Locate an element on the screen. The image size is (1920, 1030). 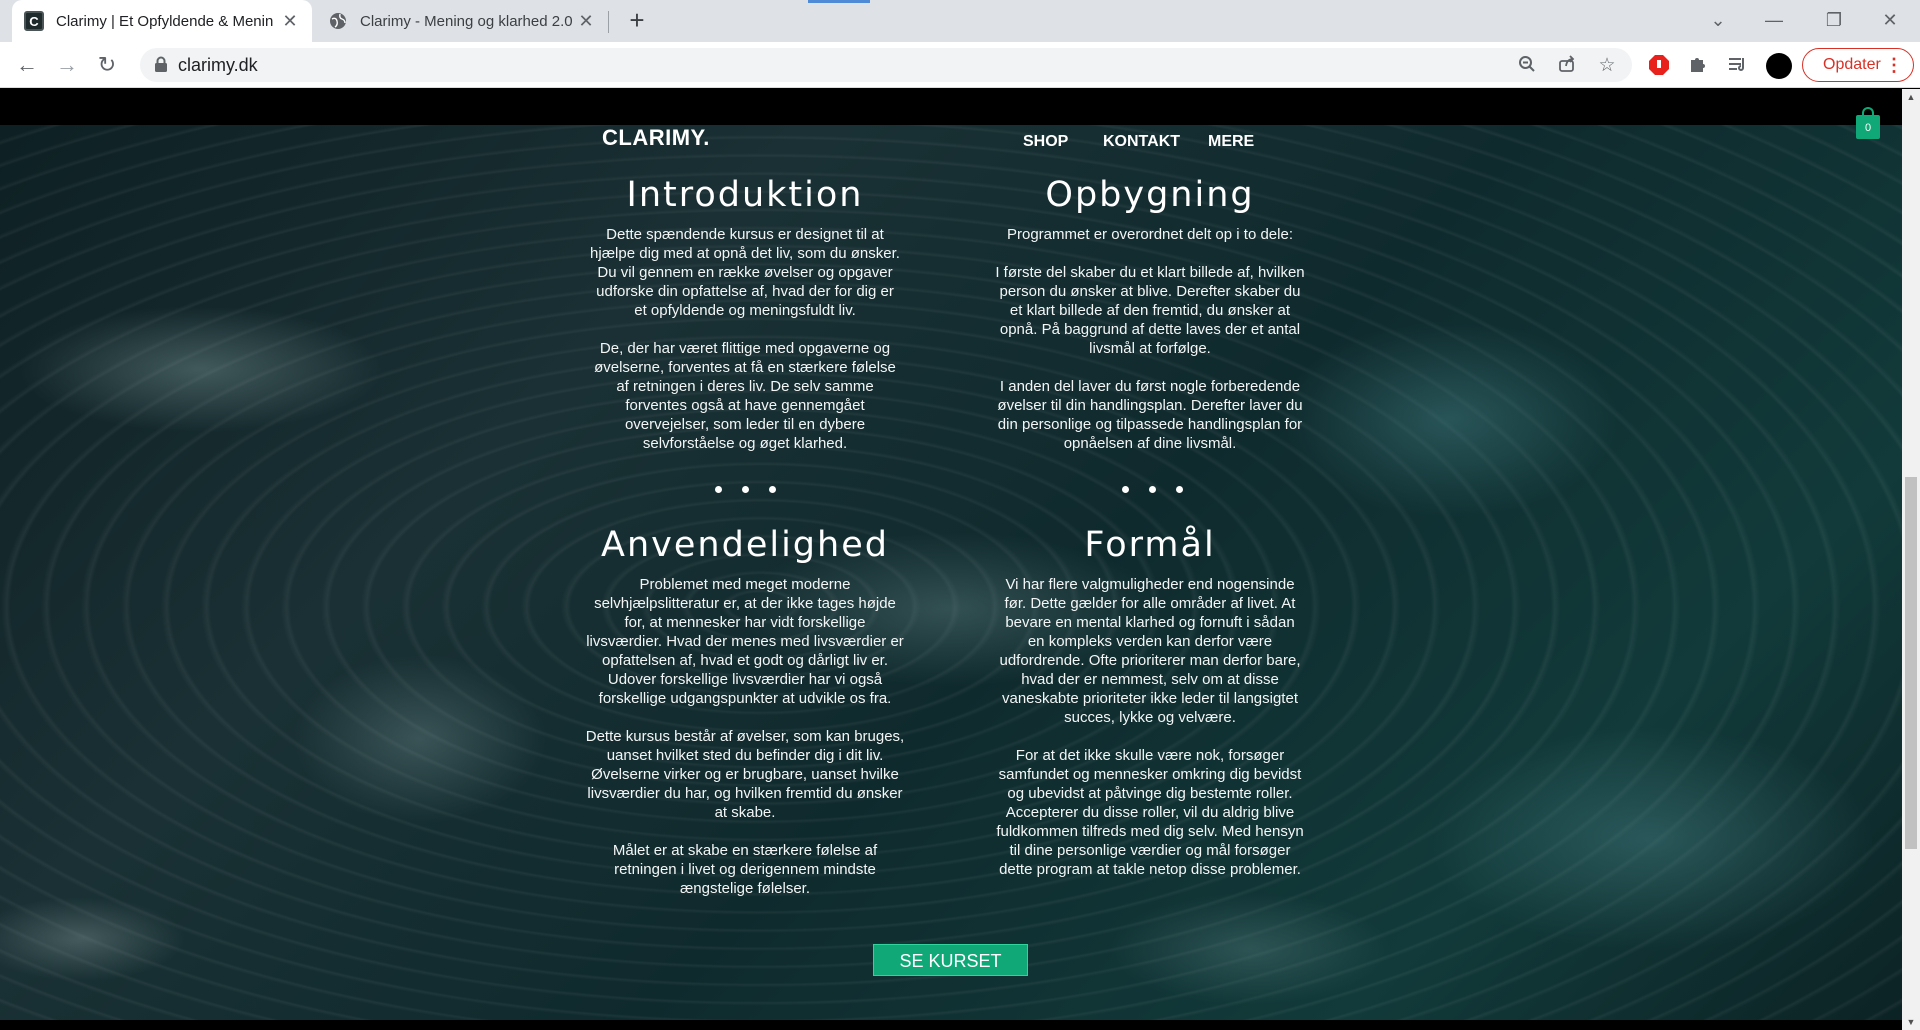
url-text: clarimy.dk is located at coordinates (218, 65).